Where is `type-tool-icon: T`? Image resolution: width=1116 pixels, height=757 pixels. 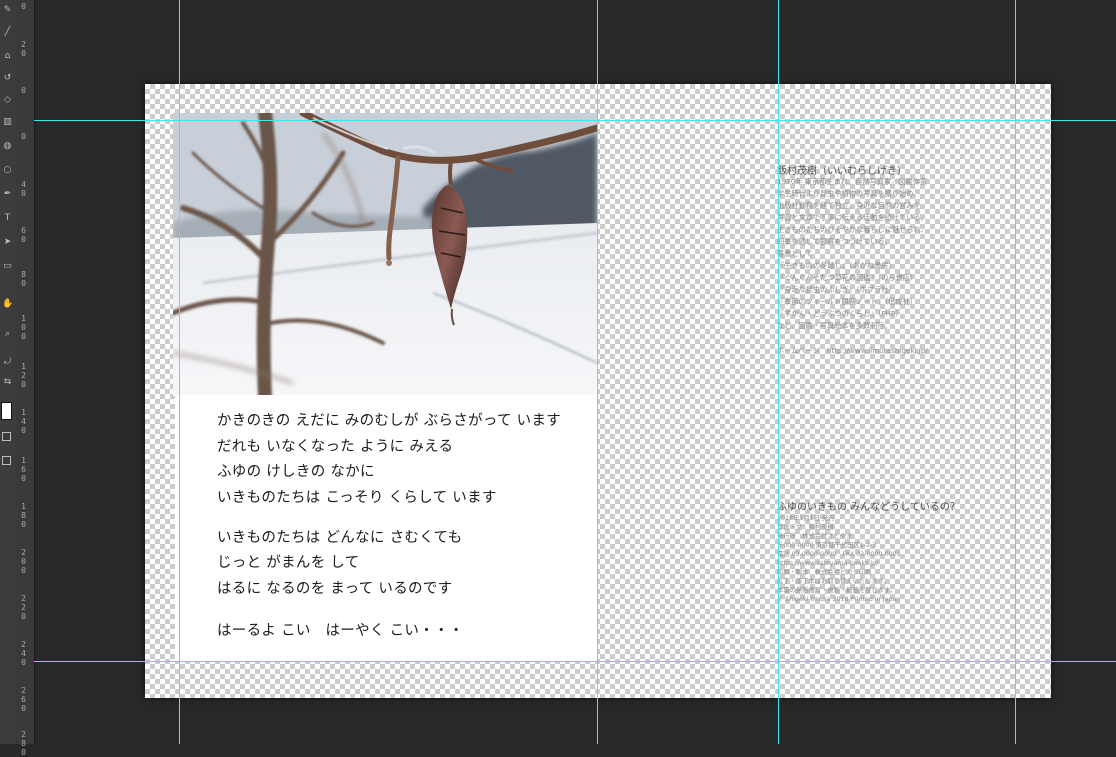
type-tool-icon: T is located at coordinates (7, 218).